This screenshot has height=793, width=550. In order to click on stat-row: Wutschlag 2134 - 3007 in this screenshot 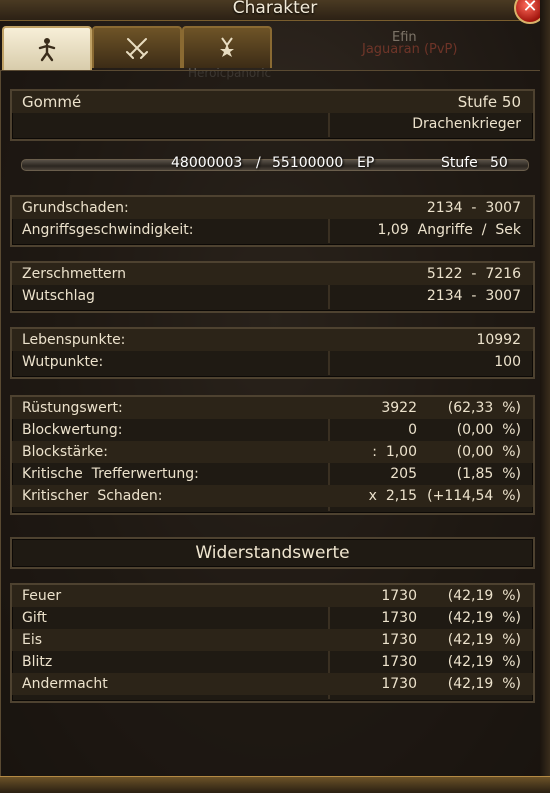, I will do `click(272, 296)`.